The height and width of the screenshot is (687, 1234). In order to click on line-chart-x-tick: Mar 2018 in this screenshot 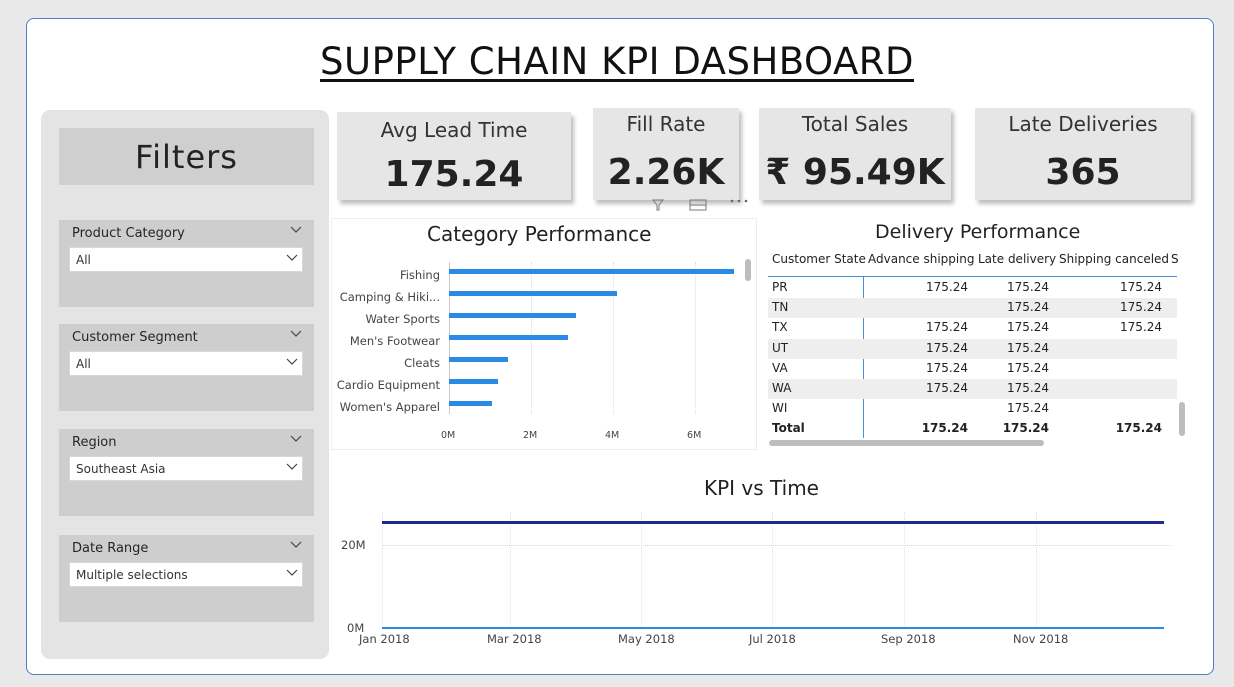, I will do `click(514, 639)`.